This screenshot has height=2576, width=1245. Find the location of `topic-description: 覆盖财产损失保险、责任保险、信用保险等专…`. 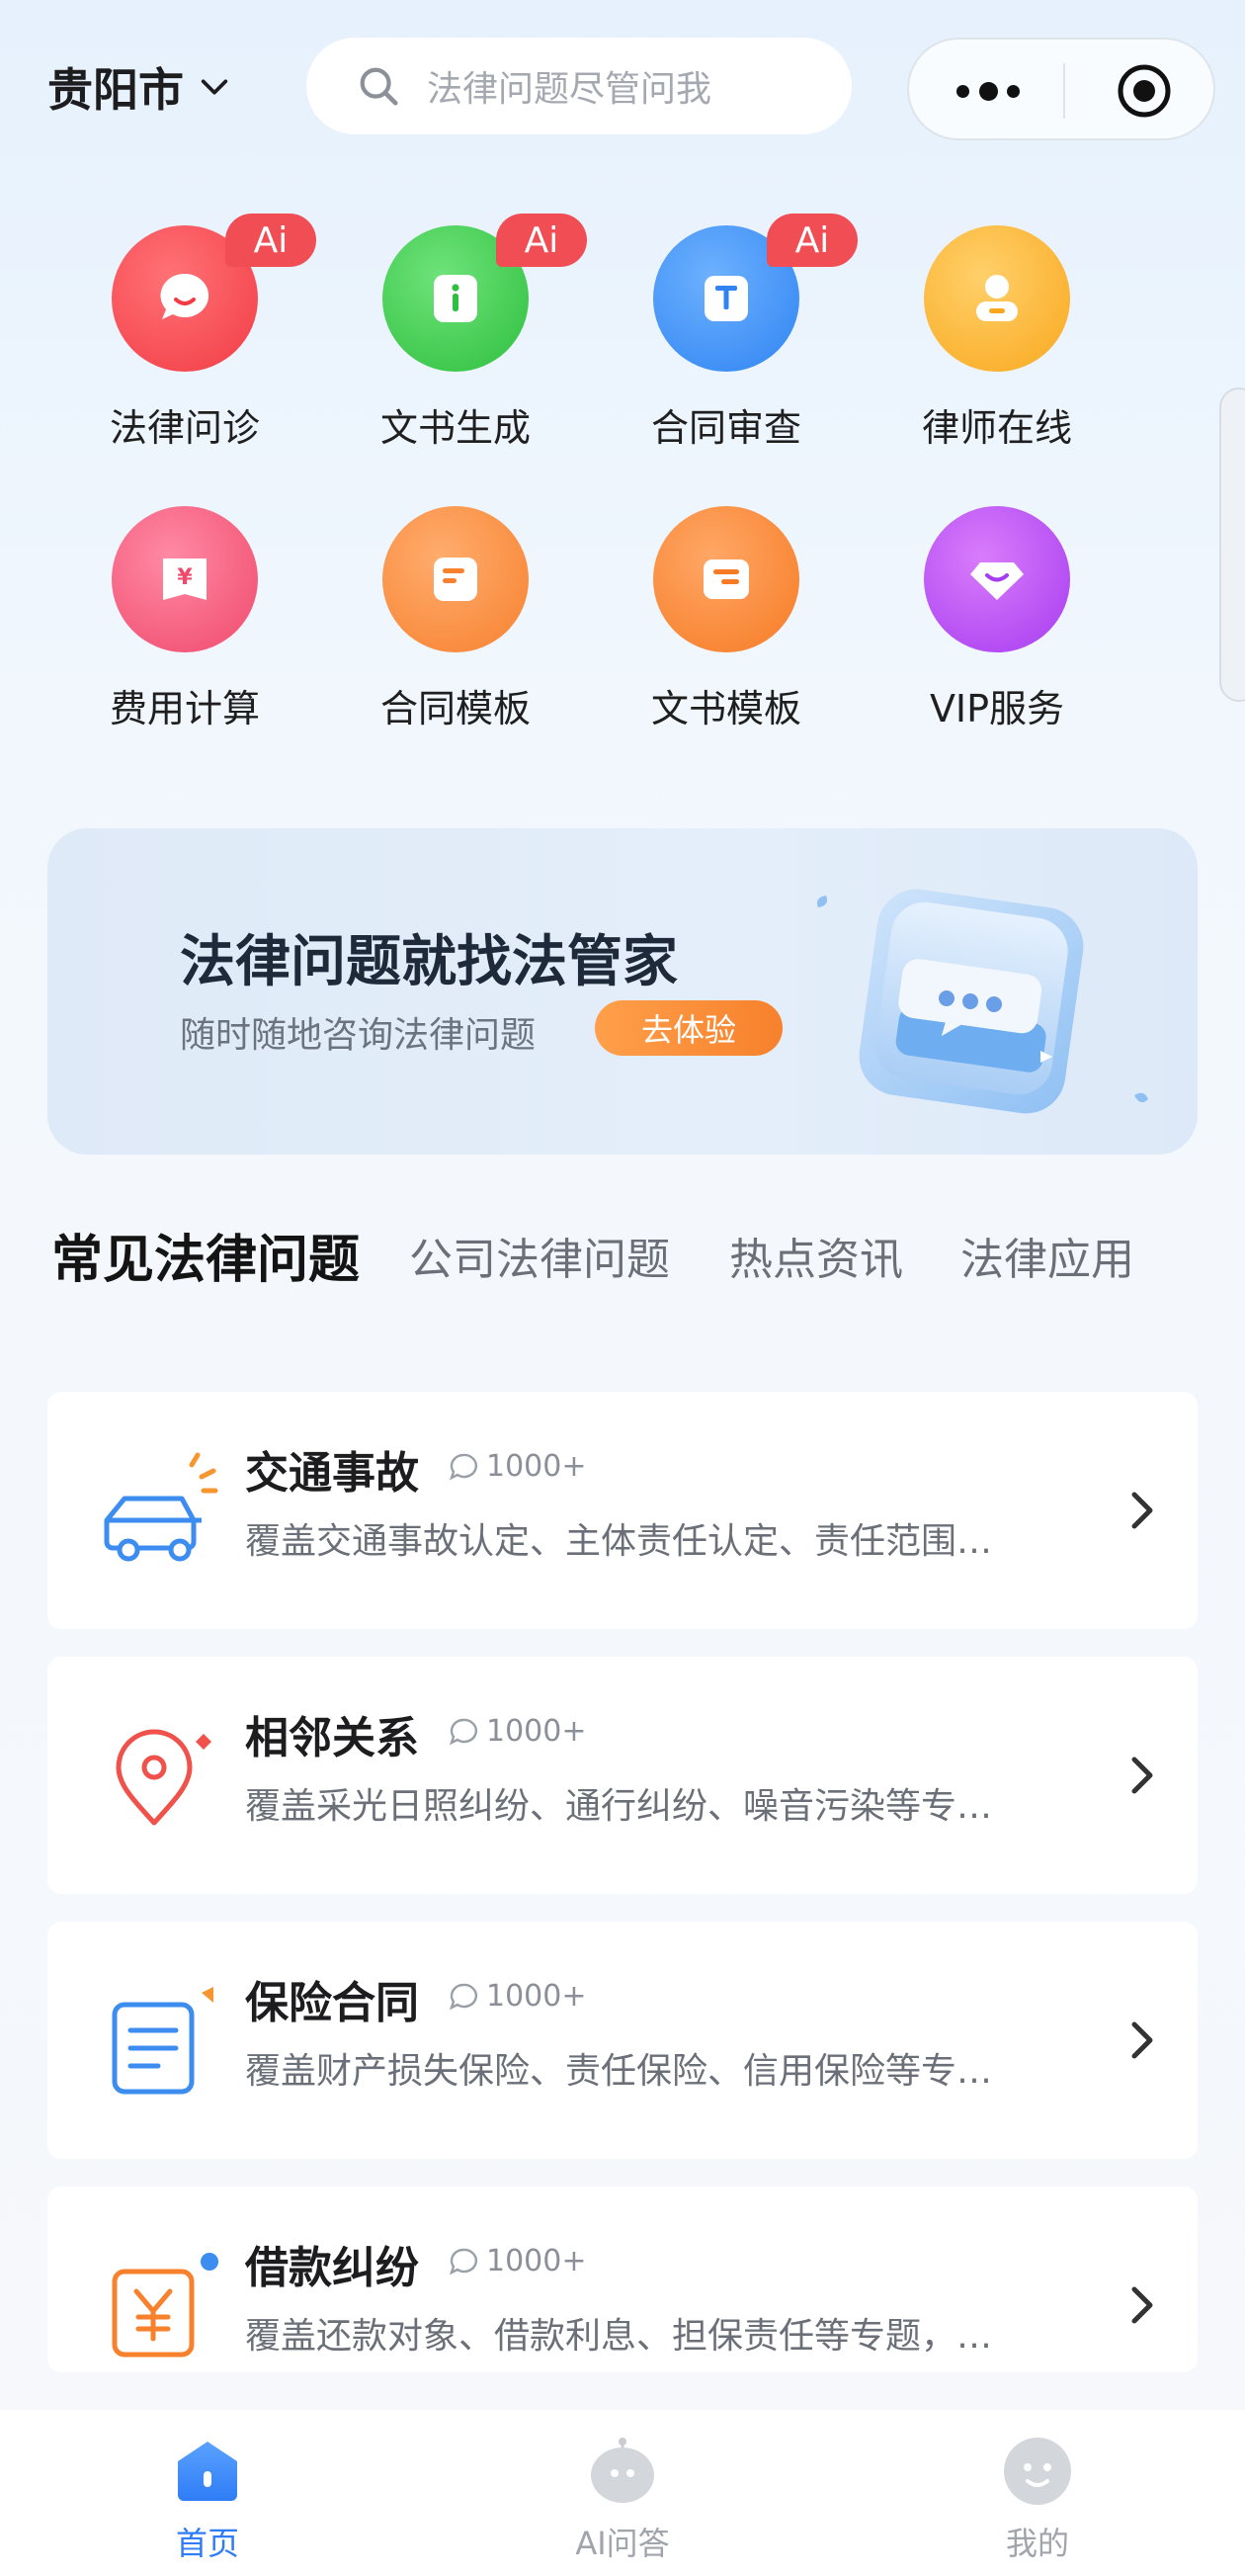

topic-description: 覆盖财产损失保险、责任保险、信用保险等专… is located at coordinates (619, 2071).